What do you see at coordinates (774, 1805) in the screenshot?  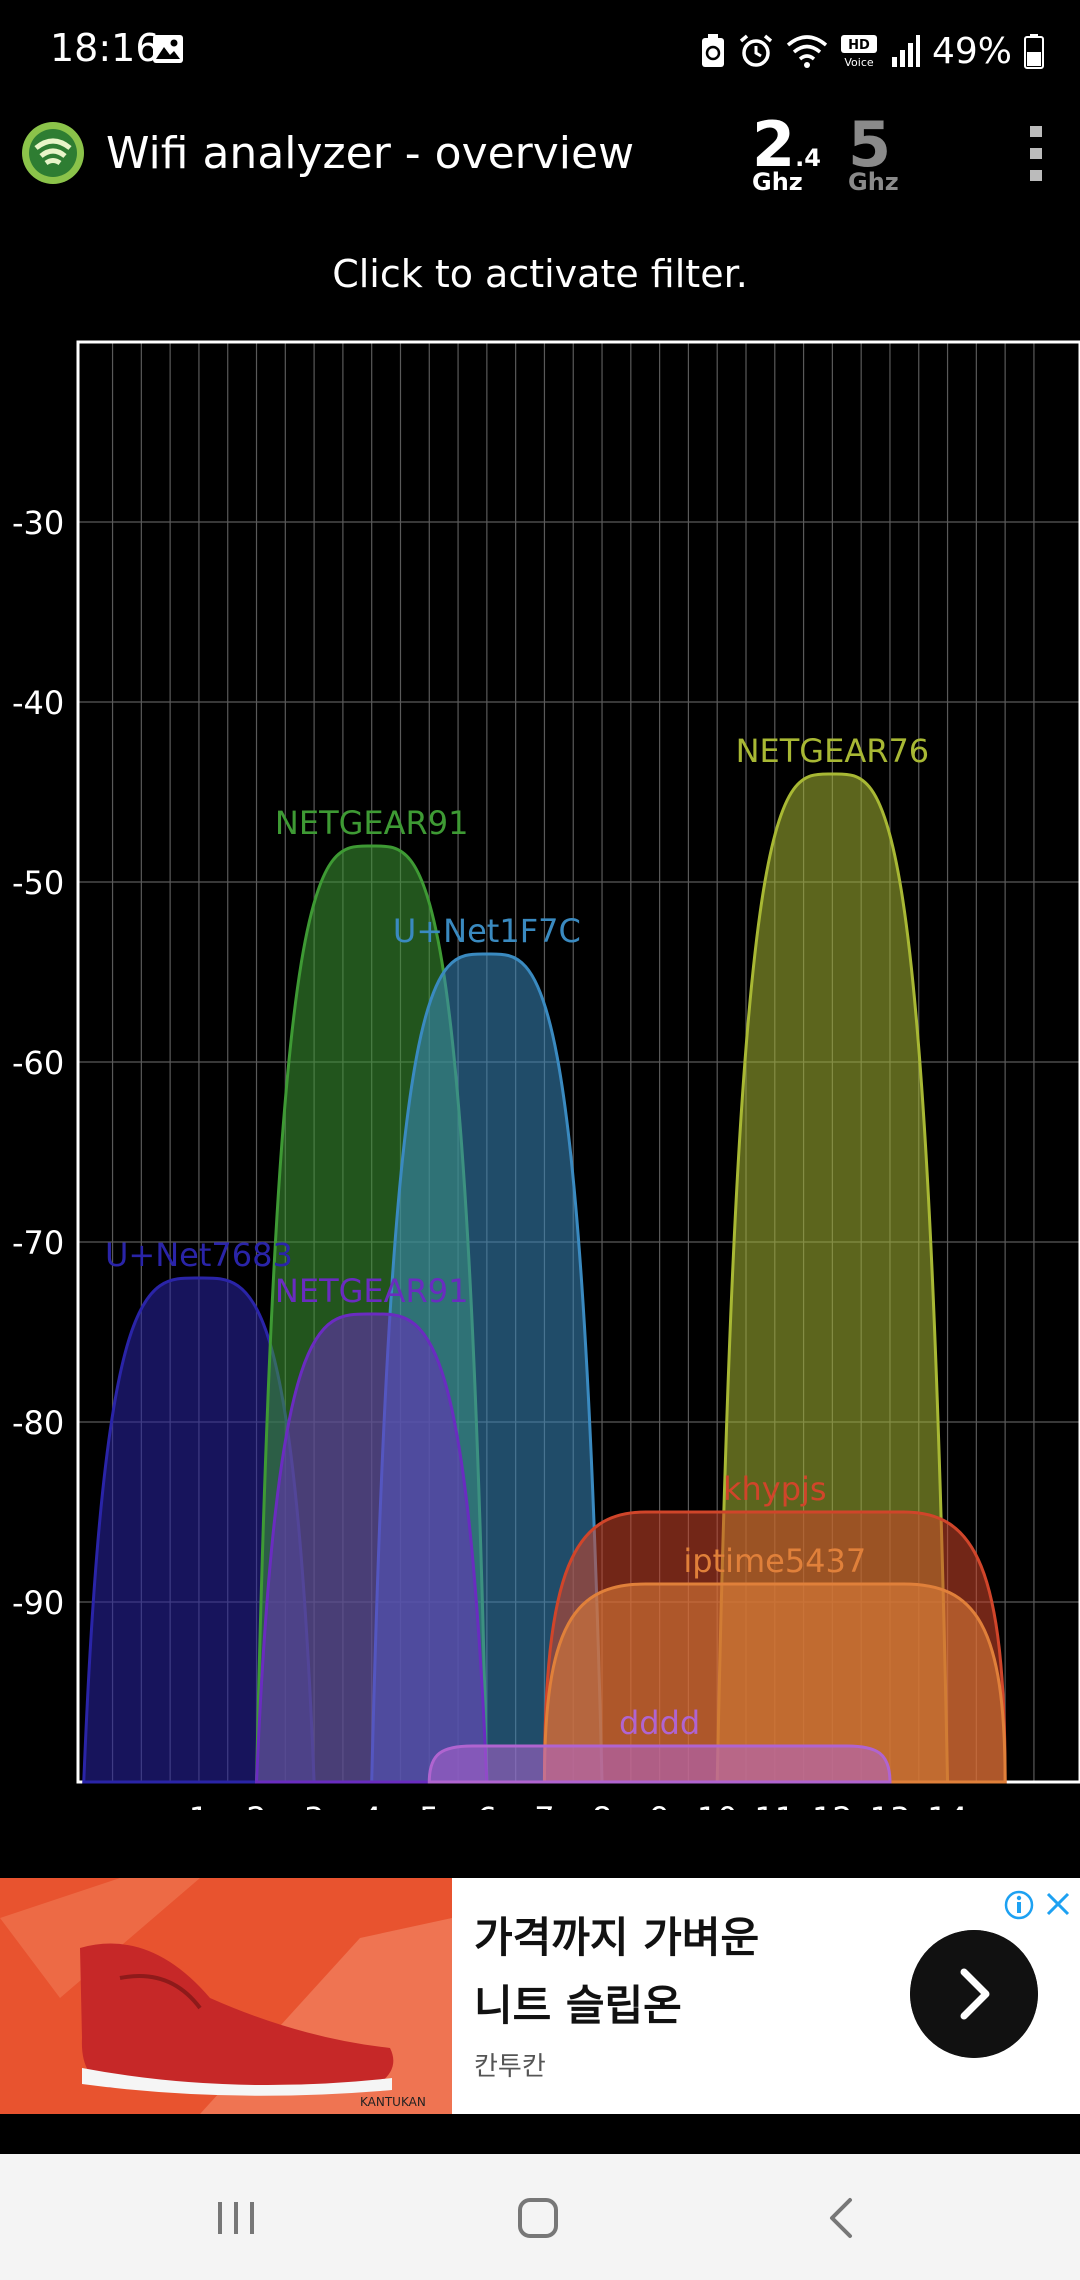 I see `x-tick-label: 11` at bounding box center [774, 1805].